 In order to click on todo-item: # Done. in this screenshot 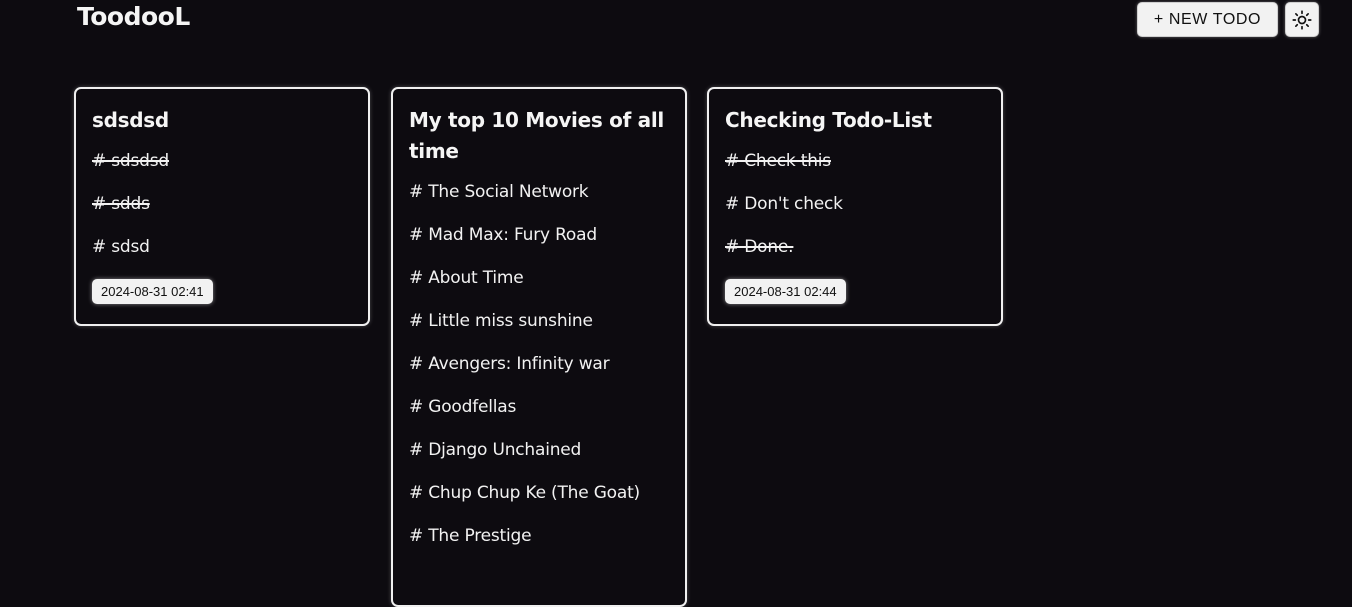, I will do `click(855, 247)`.